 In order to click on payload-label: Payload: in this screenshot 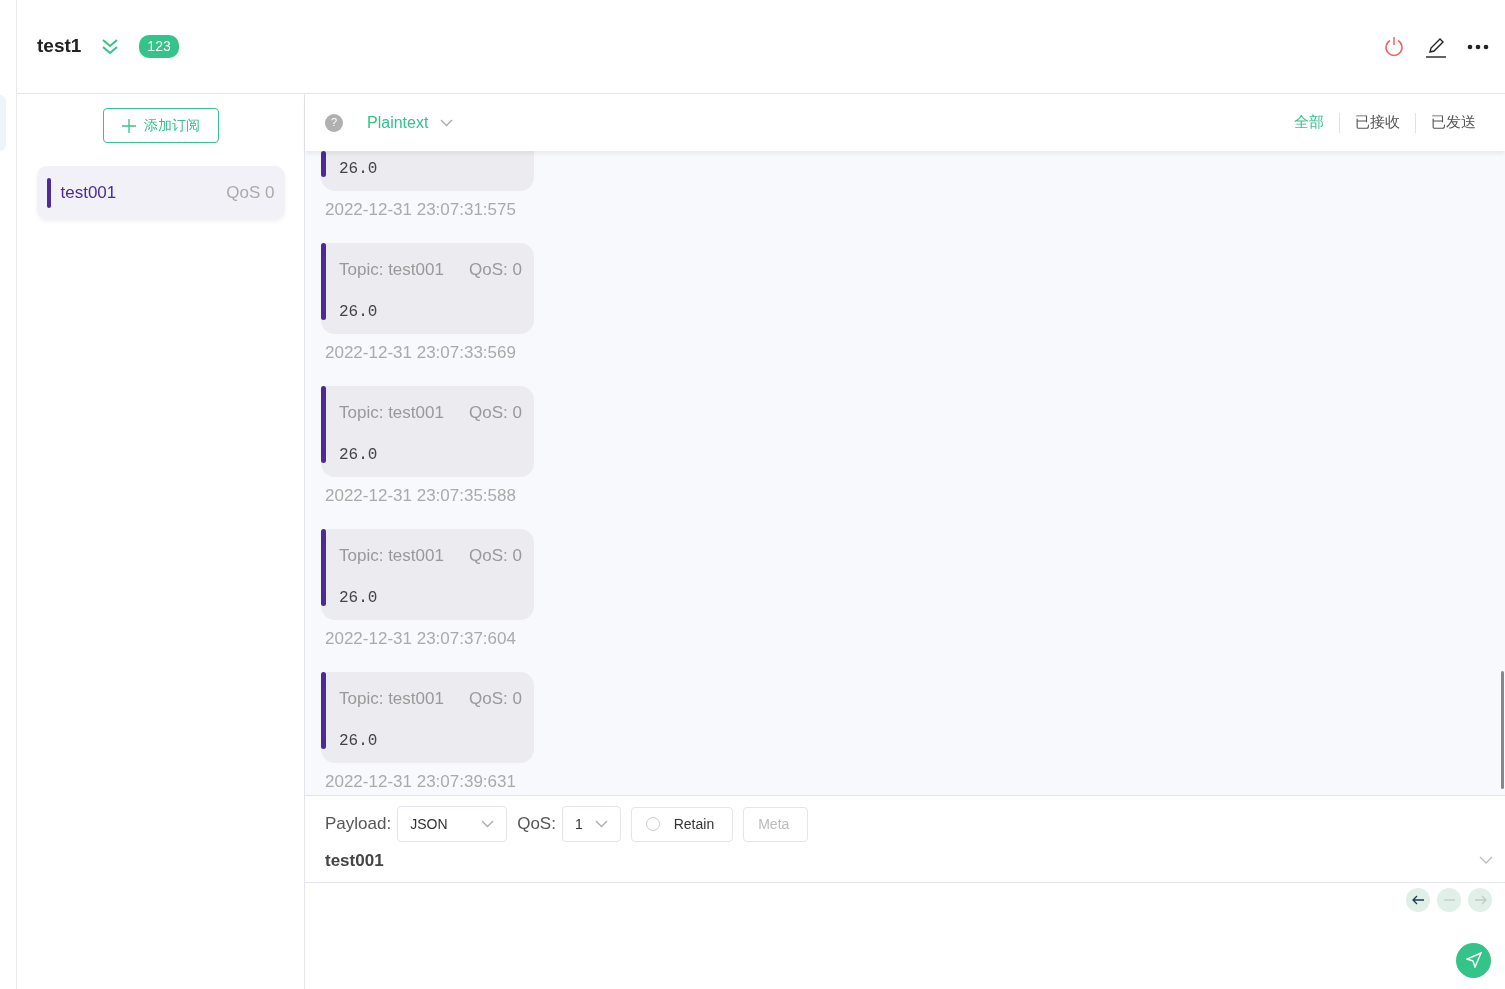, I will do `click(358, 824)`.